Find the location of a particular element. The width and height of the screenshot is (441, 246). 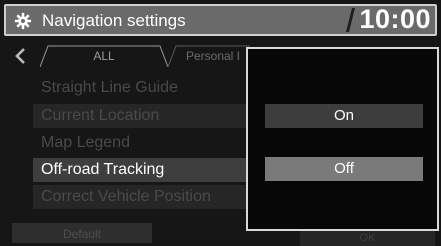

setting-map-legend: Map Legend is located at coordinates (148, 143).